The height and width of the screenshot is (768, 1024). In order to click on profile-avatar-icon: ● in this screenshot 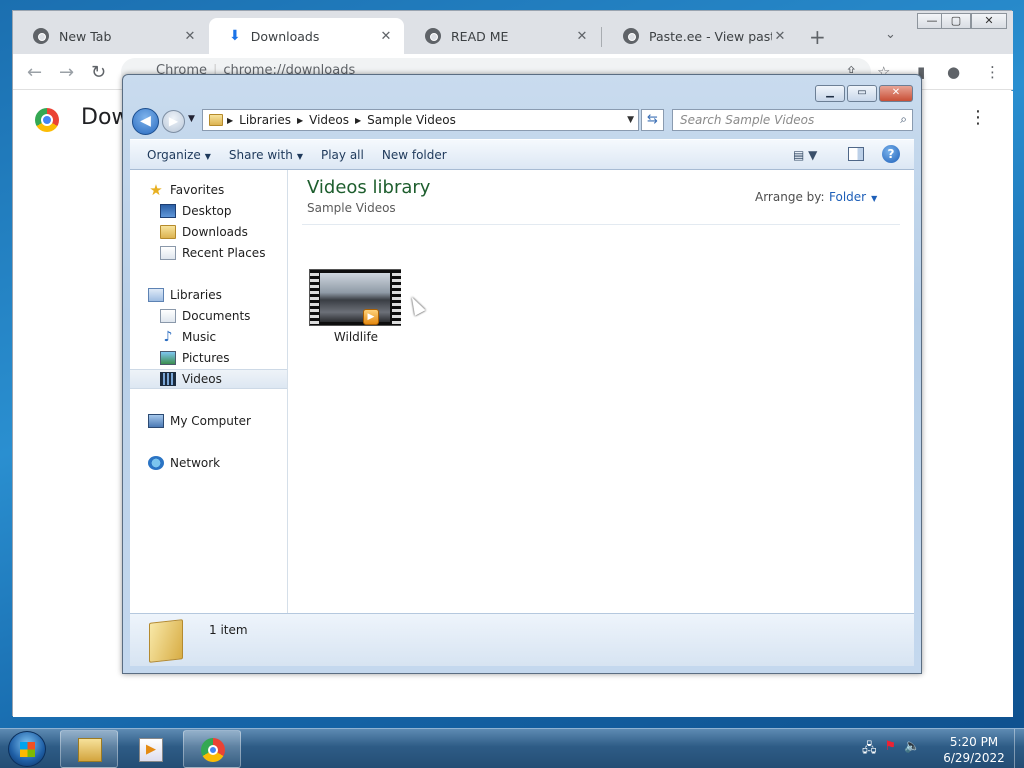, I will do `click(953, 72)`.